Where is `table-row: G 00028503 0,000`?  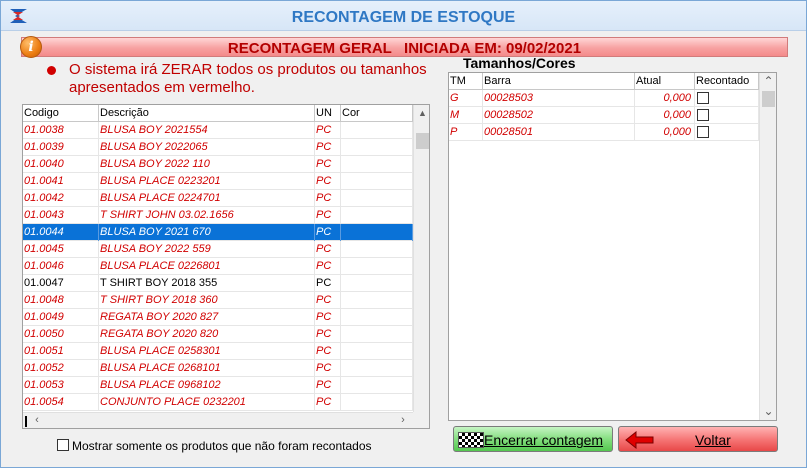 table-row: G 00028503 0,000 is located at coordinates (604, 98).